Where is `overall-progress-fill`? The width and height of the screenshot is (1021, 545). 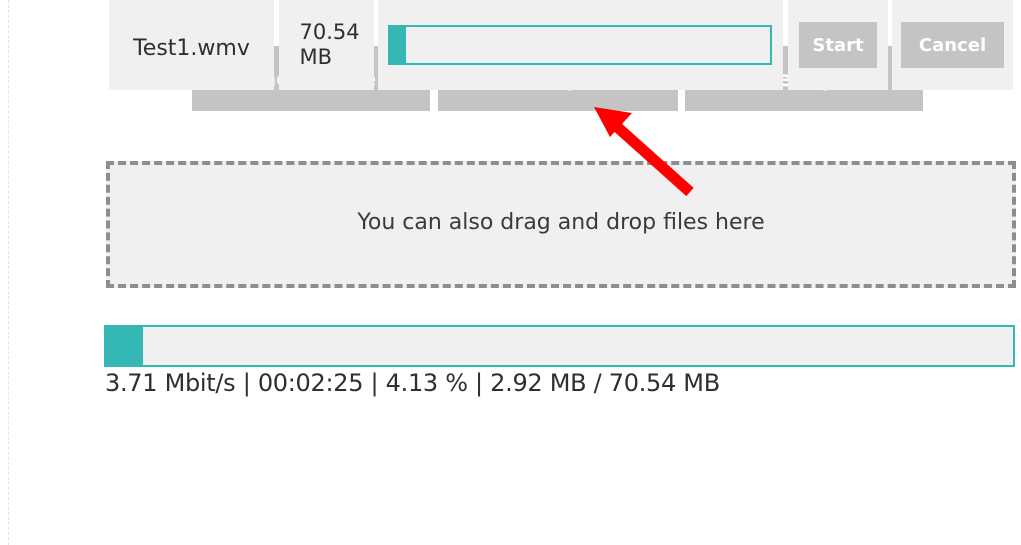 overall-progress-fill is located at coordinates (125, 346).